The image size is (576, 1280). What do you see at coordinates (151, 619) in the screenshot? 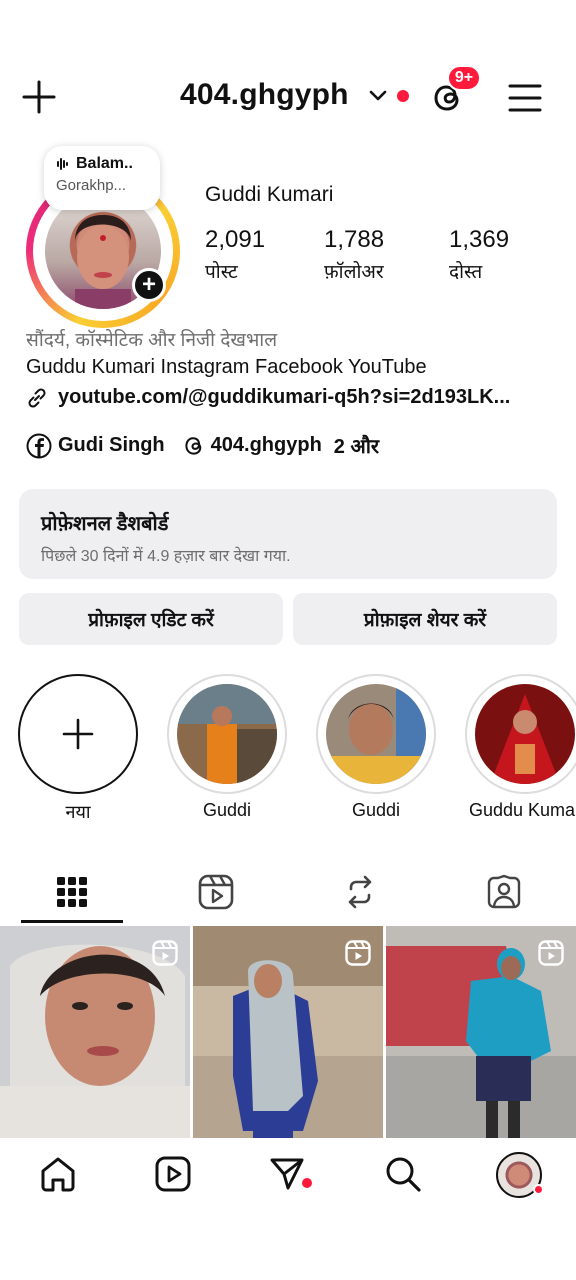
I see `edit-profile-button: प्रोफ़ाइल एडिट करें` at bounding box center [151, 619].